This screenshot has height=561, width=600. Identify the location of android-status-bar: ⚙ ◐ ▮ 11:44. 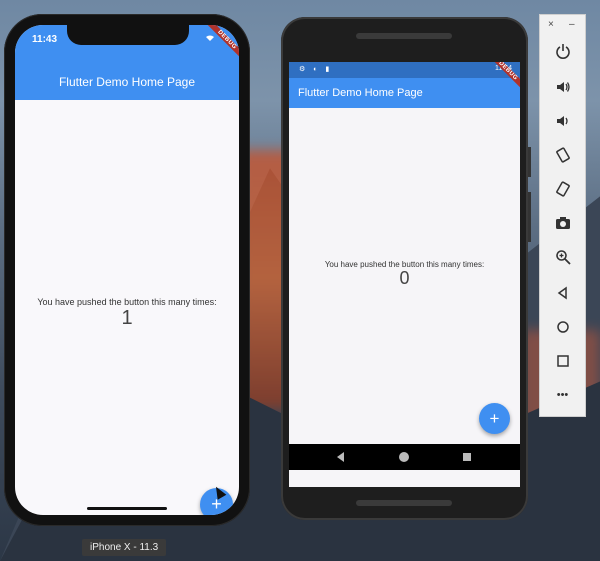
(404, 70).